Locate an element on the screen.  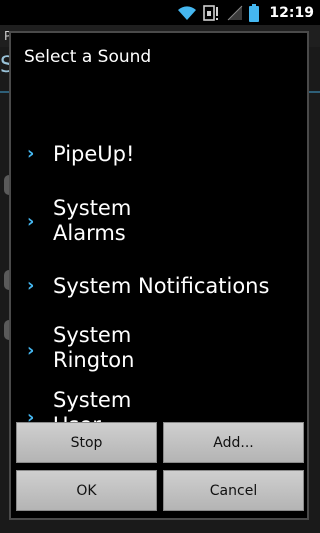
ok-button: OK is located at coordinates (86, 490).